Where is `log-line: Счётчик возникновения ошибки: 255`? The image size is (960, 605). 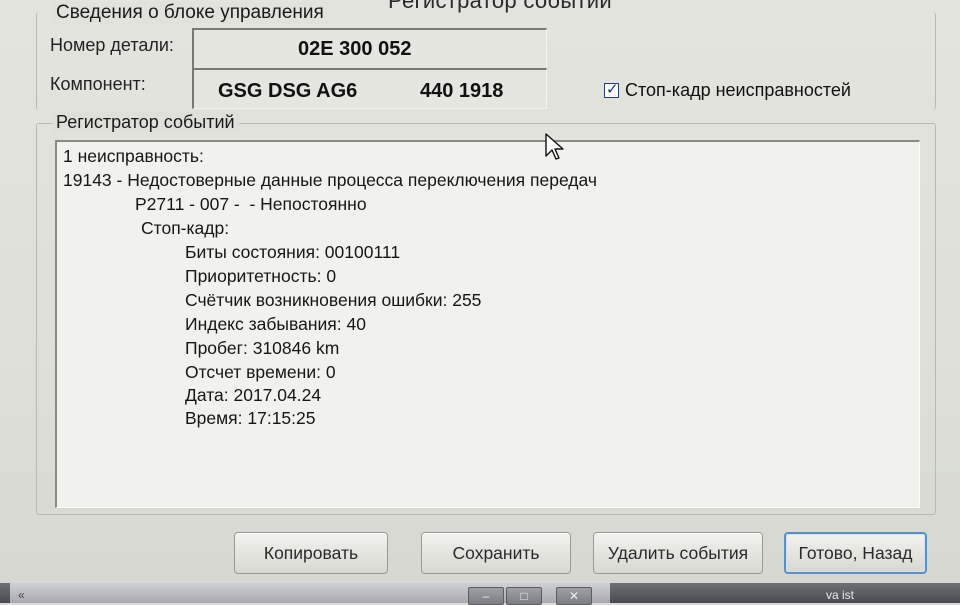 log-line: Счётчик возникновения ошибки: 255 is located at coordinates (333, 300).